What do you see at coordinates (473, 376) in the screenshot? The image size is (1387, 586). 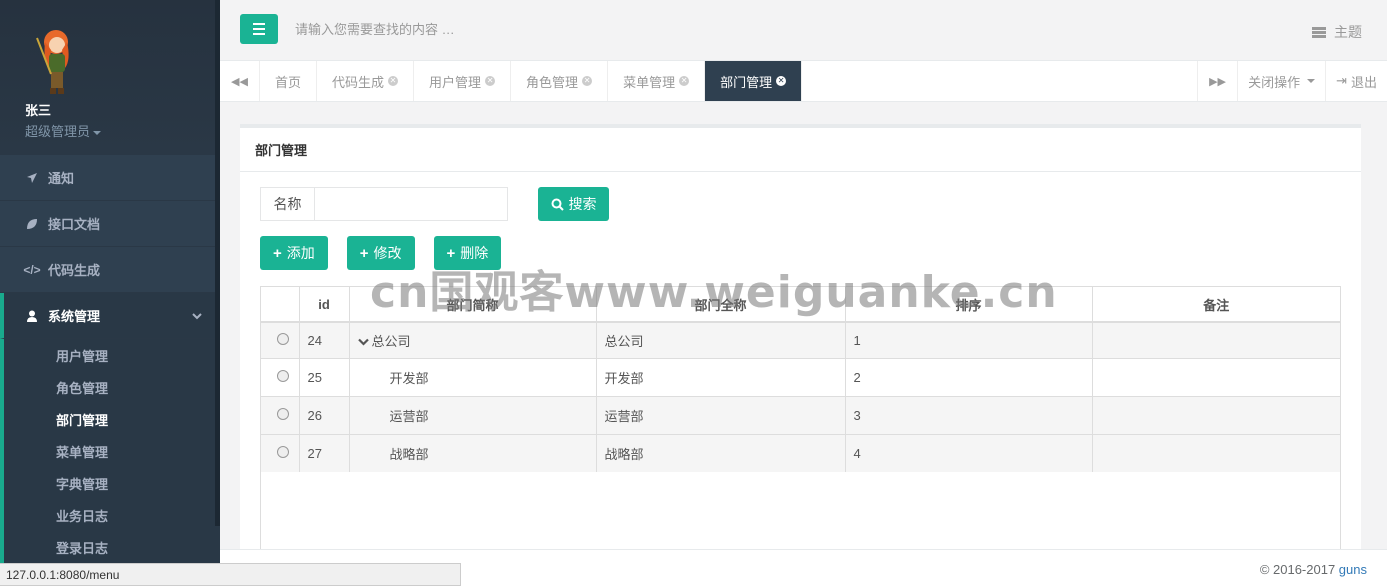 I see `cell-simple-name: 开发部` at bounding box center [473, 376].